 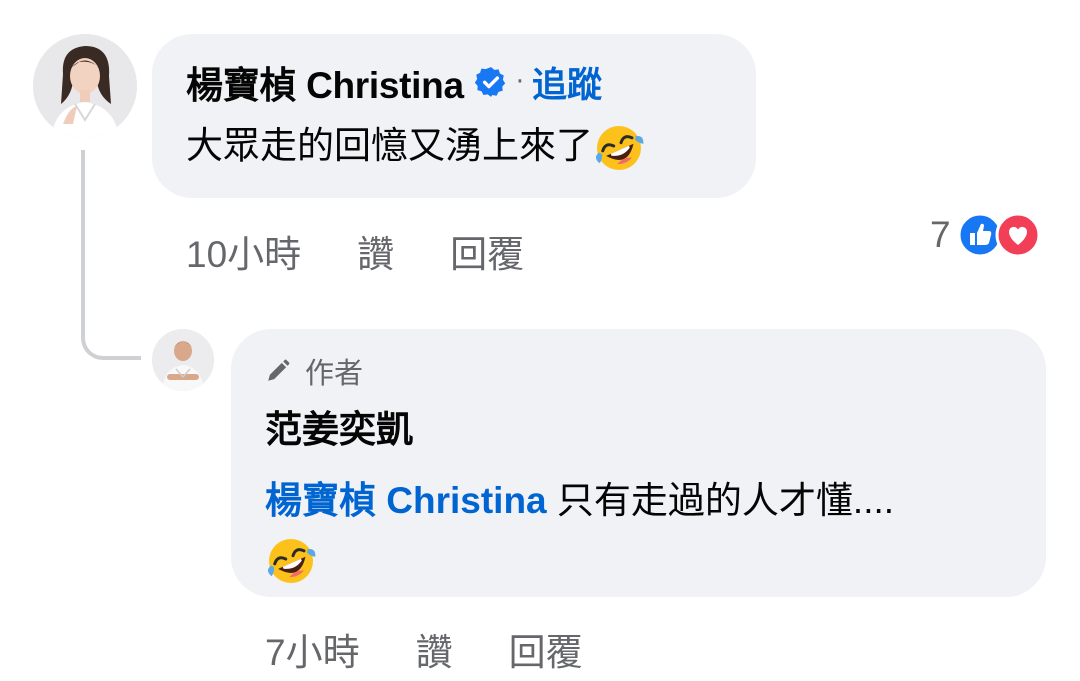 What do you see at coordinates (334, 374) in the screenshot?
I see `author-badge: 作者` at bounding box center [334, 374].